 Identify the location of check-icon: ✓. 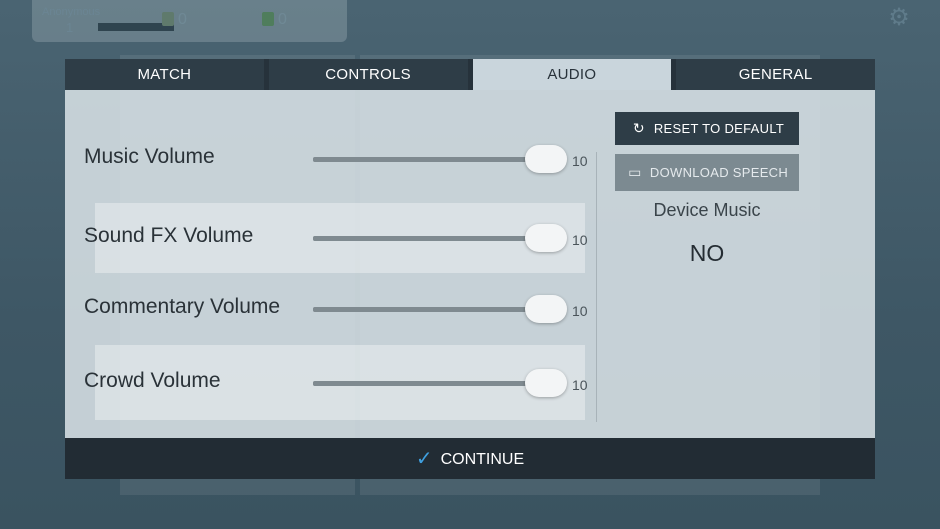
(424, 459).